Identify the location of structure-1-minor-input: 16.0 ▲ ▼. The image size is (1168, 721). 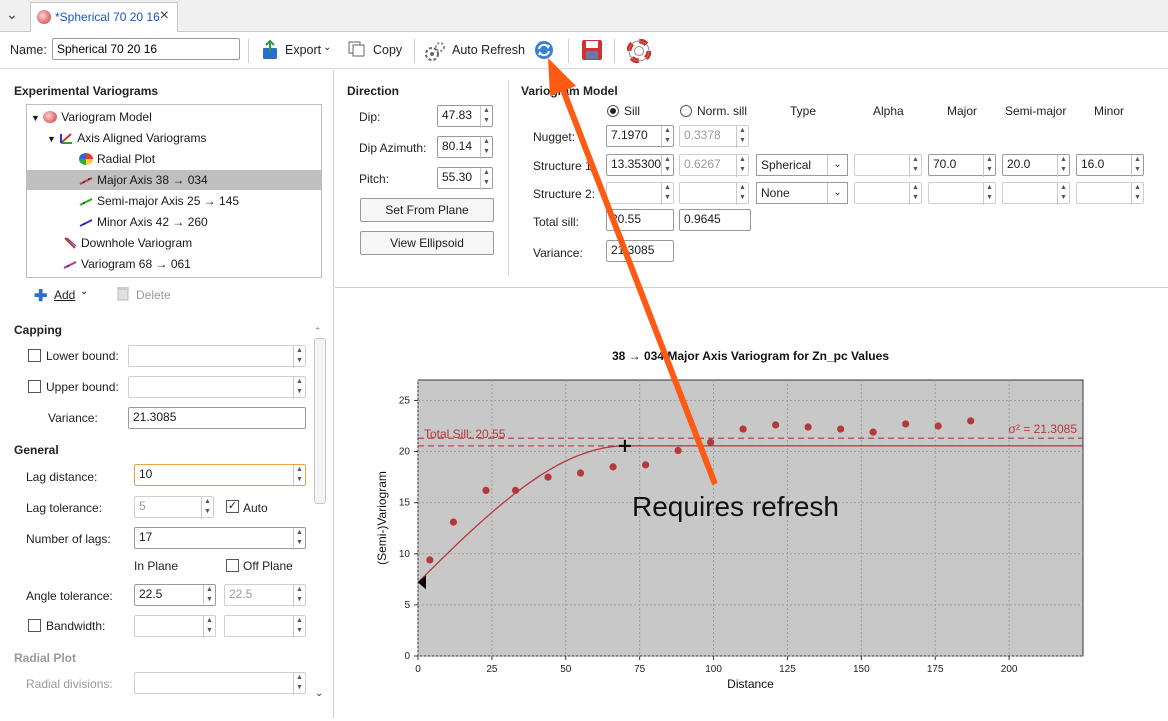
(1110, 165).